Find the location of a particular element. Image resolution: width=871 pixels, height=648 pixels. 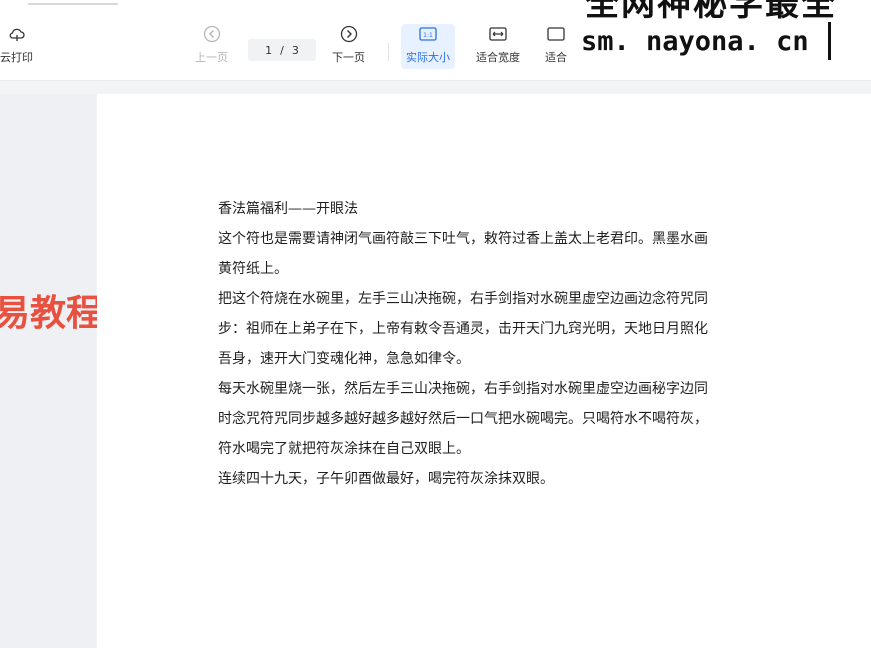

watermark-url: sm. nayona. cn is located at coordinates (695, 41).